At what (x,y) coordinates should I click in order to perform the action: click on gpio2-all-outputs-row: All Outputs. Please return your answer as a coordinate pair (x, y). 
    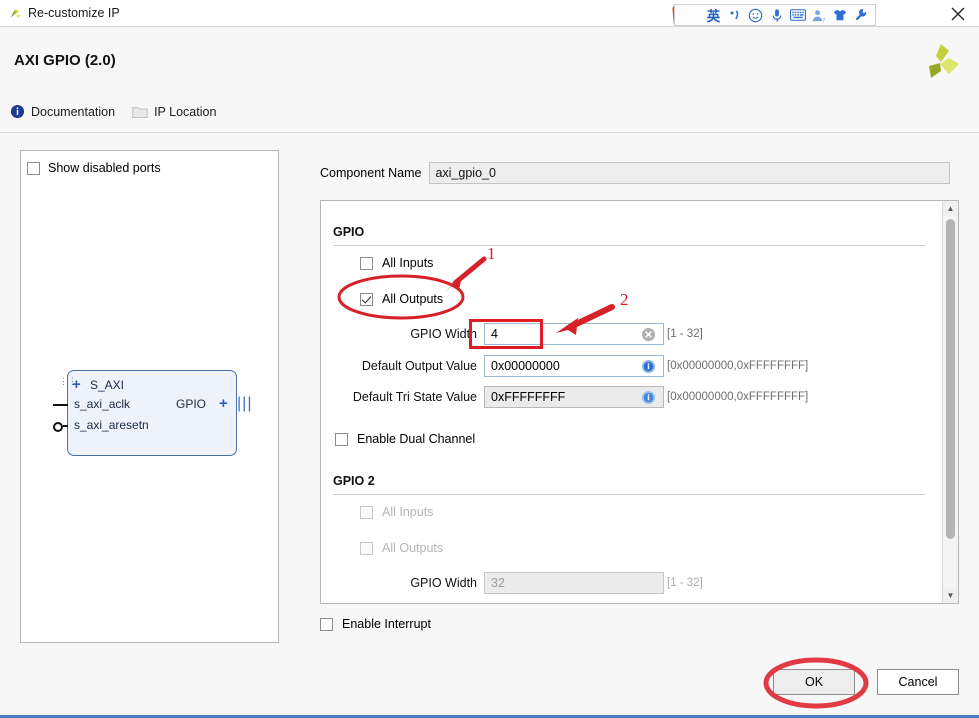
    Looking at the image, I should click on (401, 548).